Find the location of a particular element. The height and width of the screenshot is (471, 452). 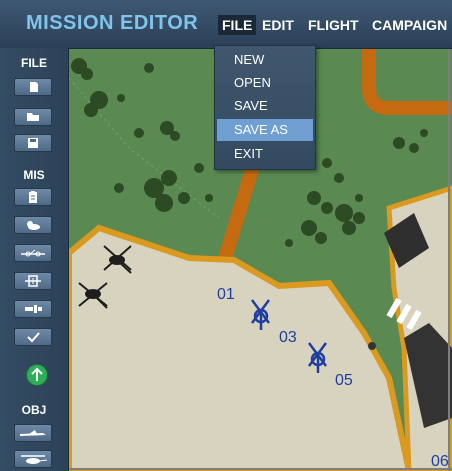

add-helicopter-button is located at coordinates (33, 459).